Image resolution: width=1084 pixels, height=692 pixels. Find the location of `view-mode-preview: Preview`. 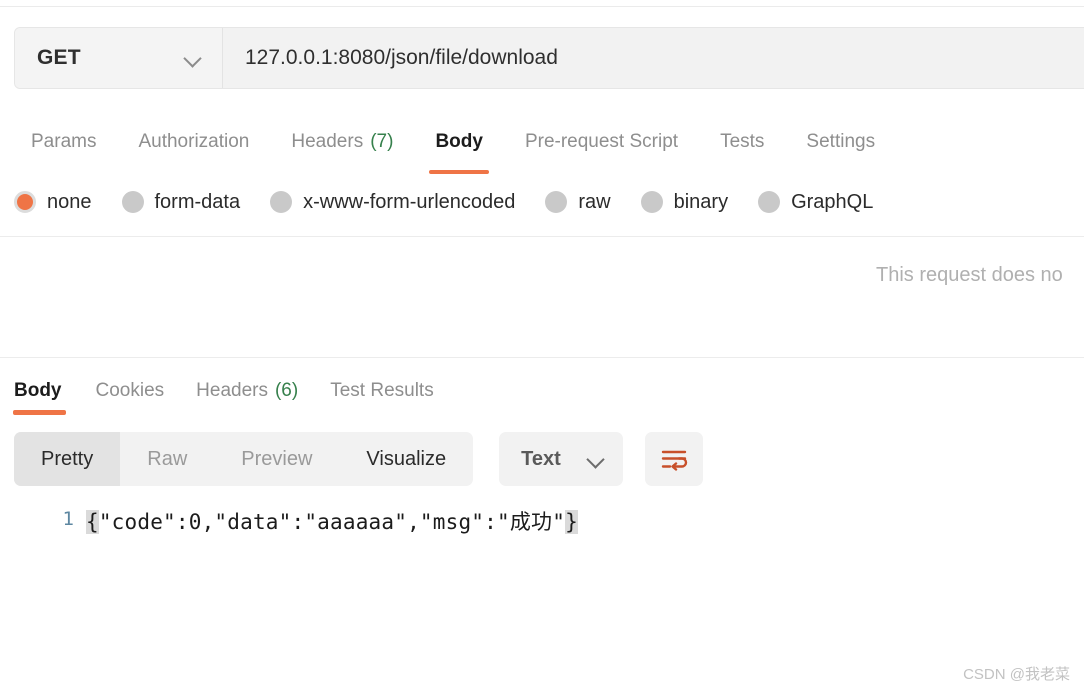

view-mode-preview: Preview is located at coordinates (276, 459).